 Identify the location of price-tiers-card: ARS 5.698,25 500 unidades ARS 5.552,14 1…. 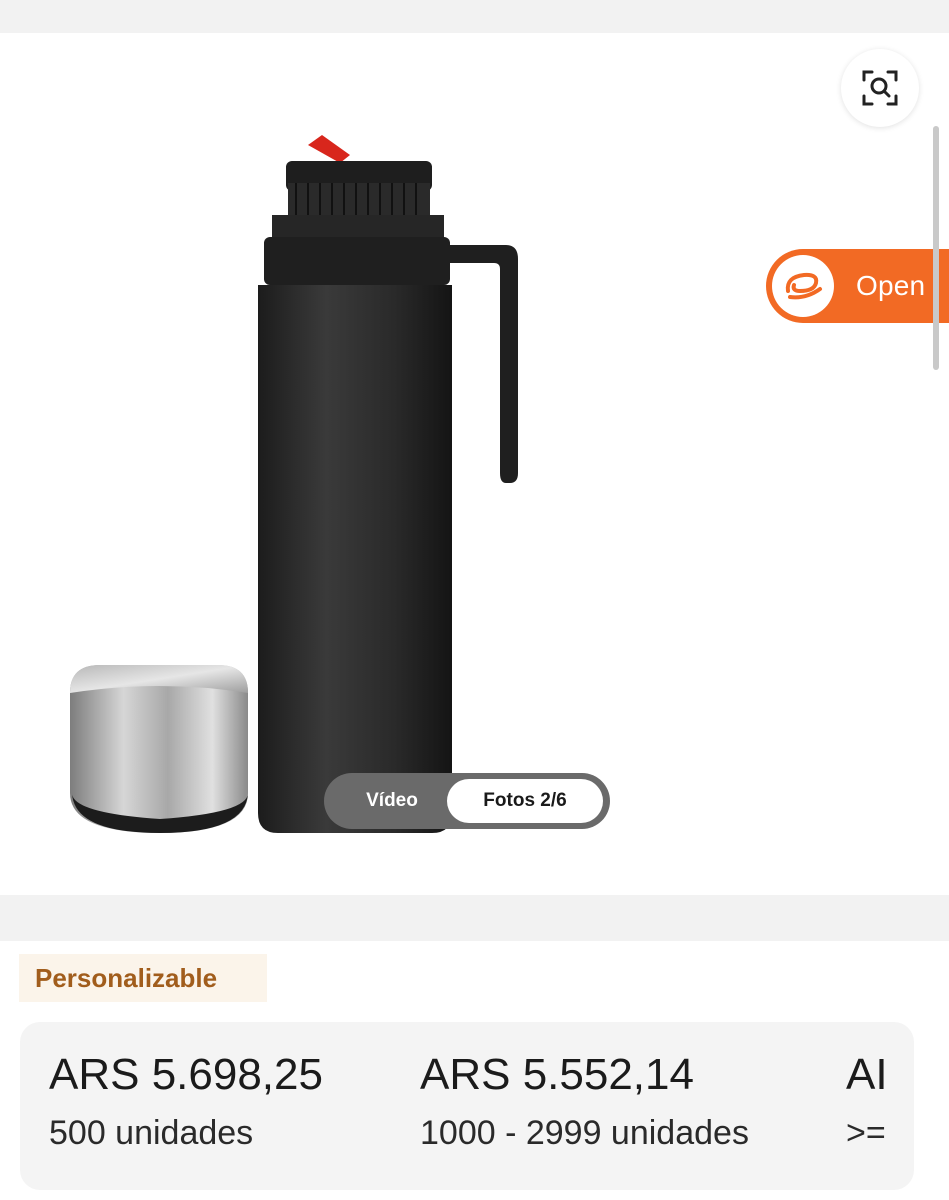
(467, 1106).